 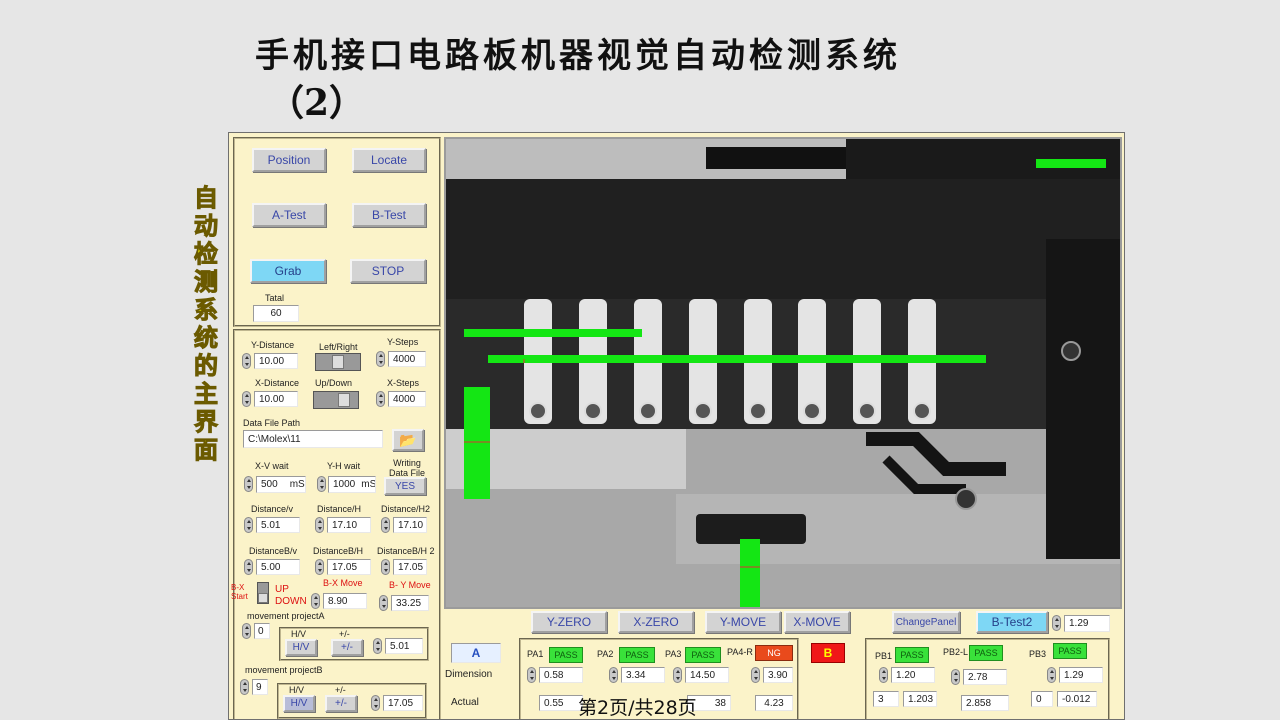 I want to click on locate-button: Locate, so click(x=389, y=160).